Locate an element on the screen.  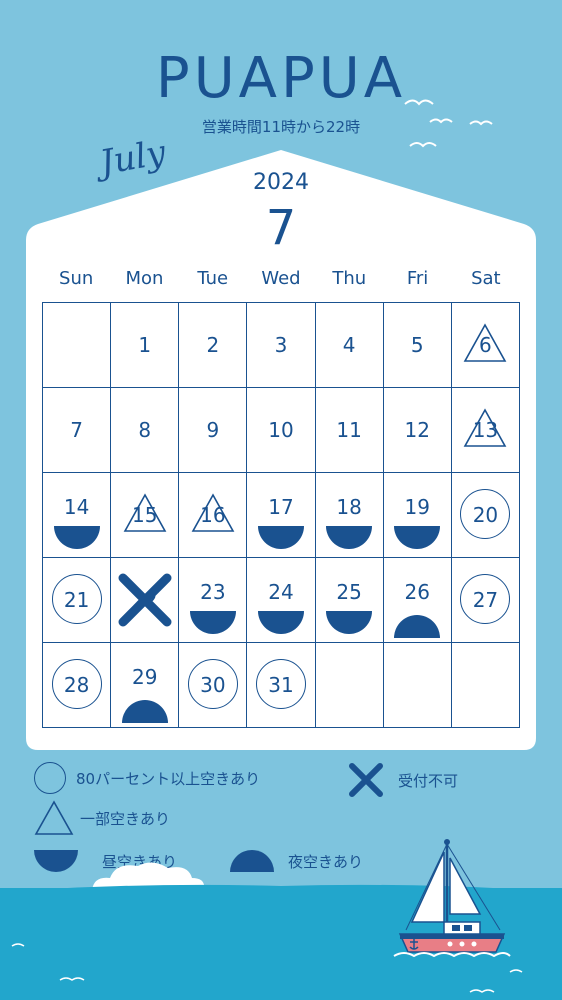
day-number: 16 is located at coordinates (213, 515).